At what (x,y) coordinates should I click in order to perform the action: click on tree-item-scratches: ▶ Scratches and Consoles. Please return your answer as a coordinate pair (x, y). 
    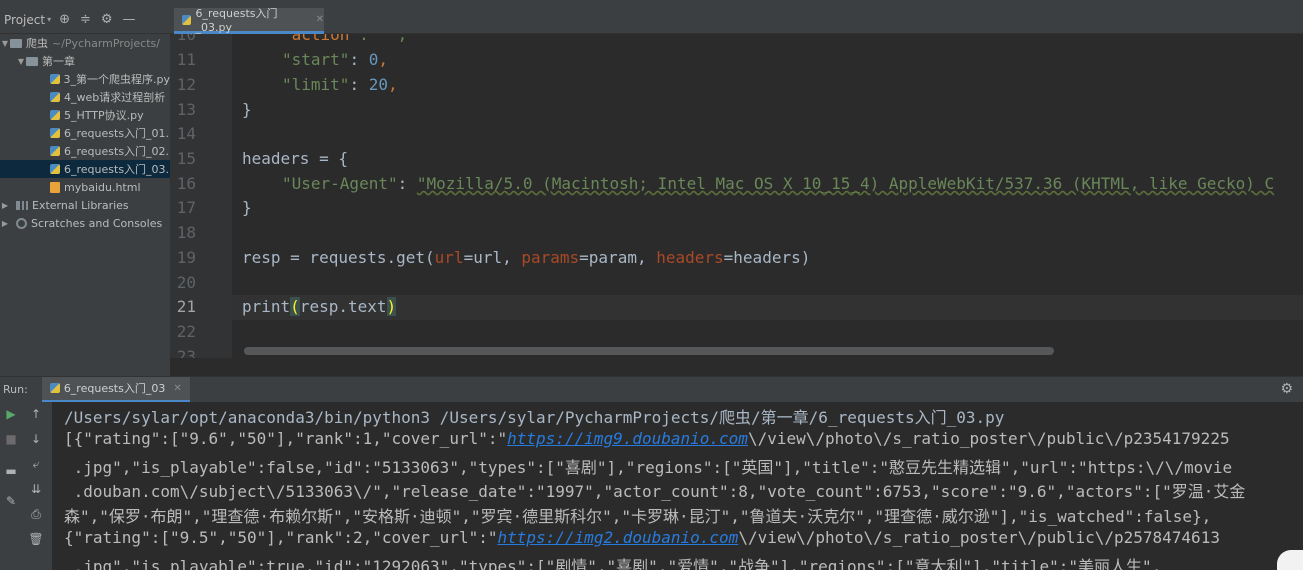
    Looking at the image, I should click on (85, 223).